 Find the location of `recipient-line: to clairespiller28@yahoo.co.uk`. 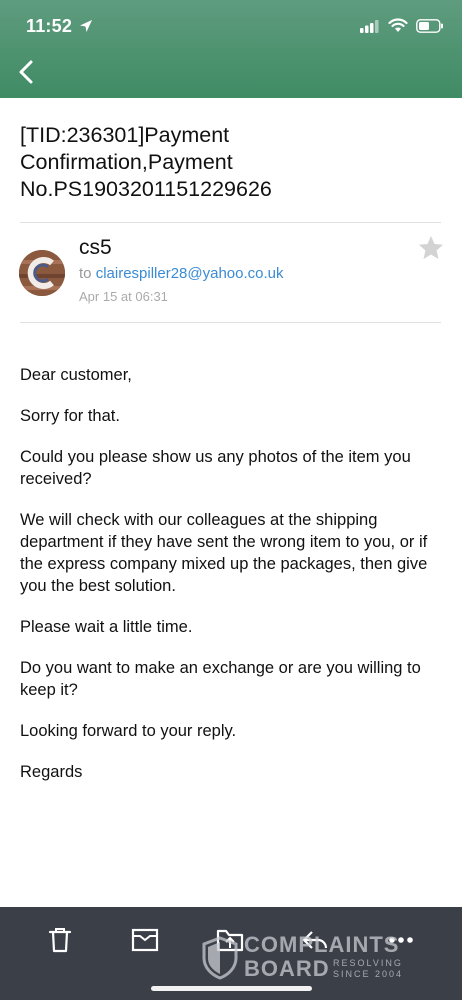

recipient-line: to clairespiller28@yahoo.co.uk is located at coordinates (181, 273).